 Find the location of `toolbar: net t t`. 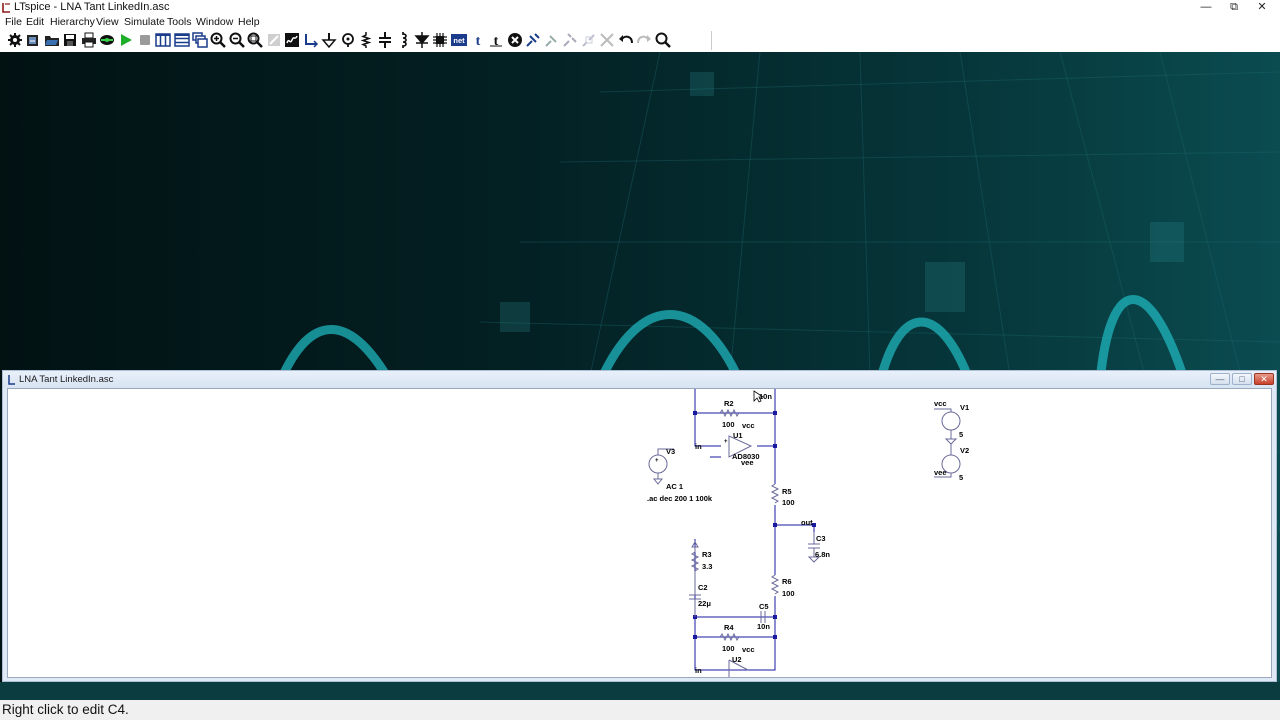

toolbar: net t t is located at coordinates (640, 40).